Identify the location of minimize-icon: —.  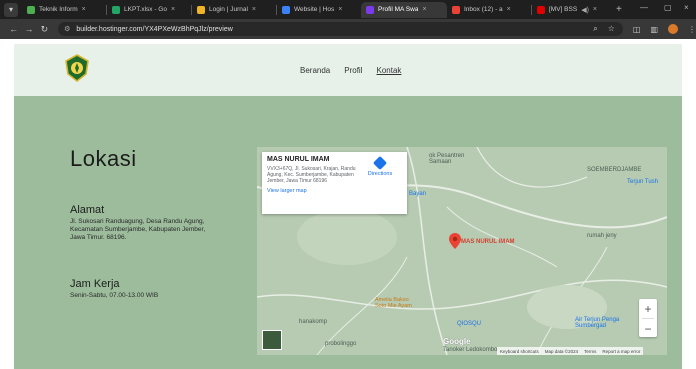
(644, 7).